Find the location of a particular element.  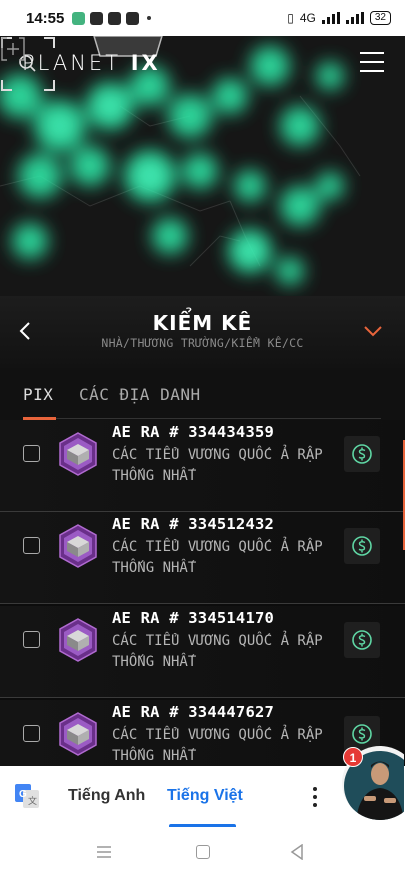

tab-places: CÁC ĐỊA DANH is located at coordinates (140, 394).